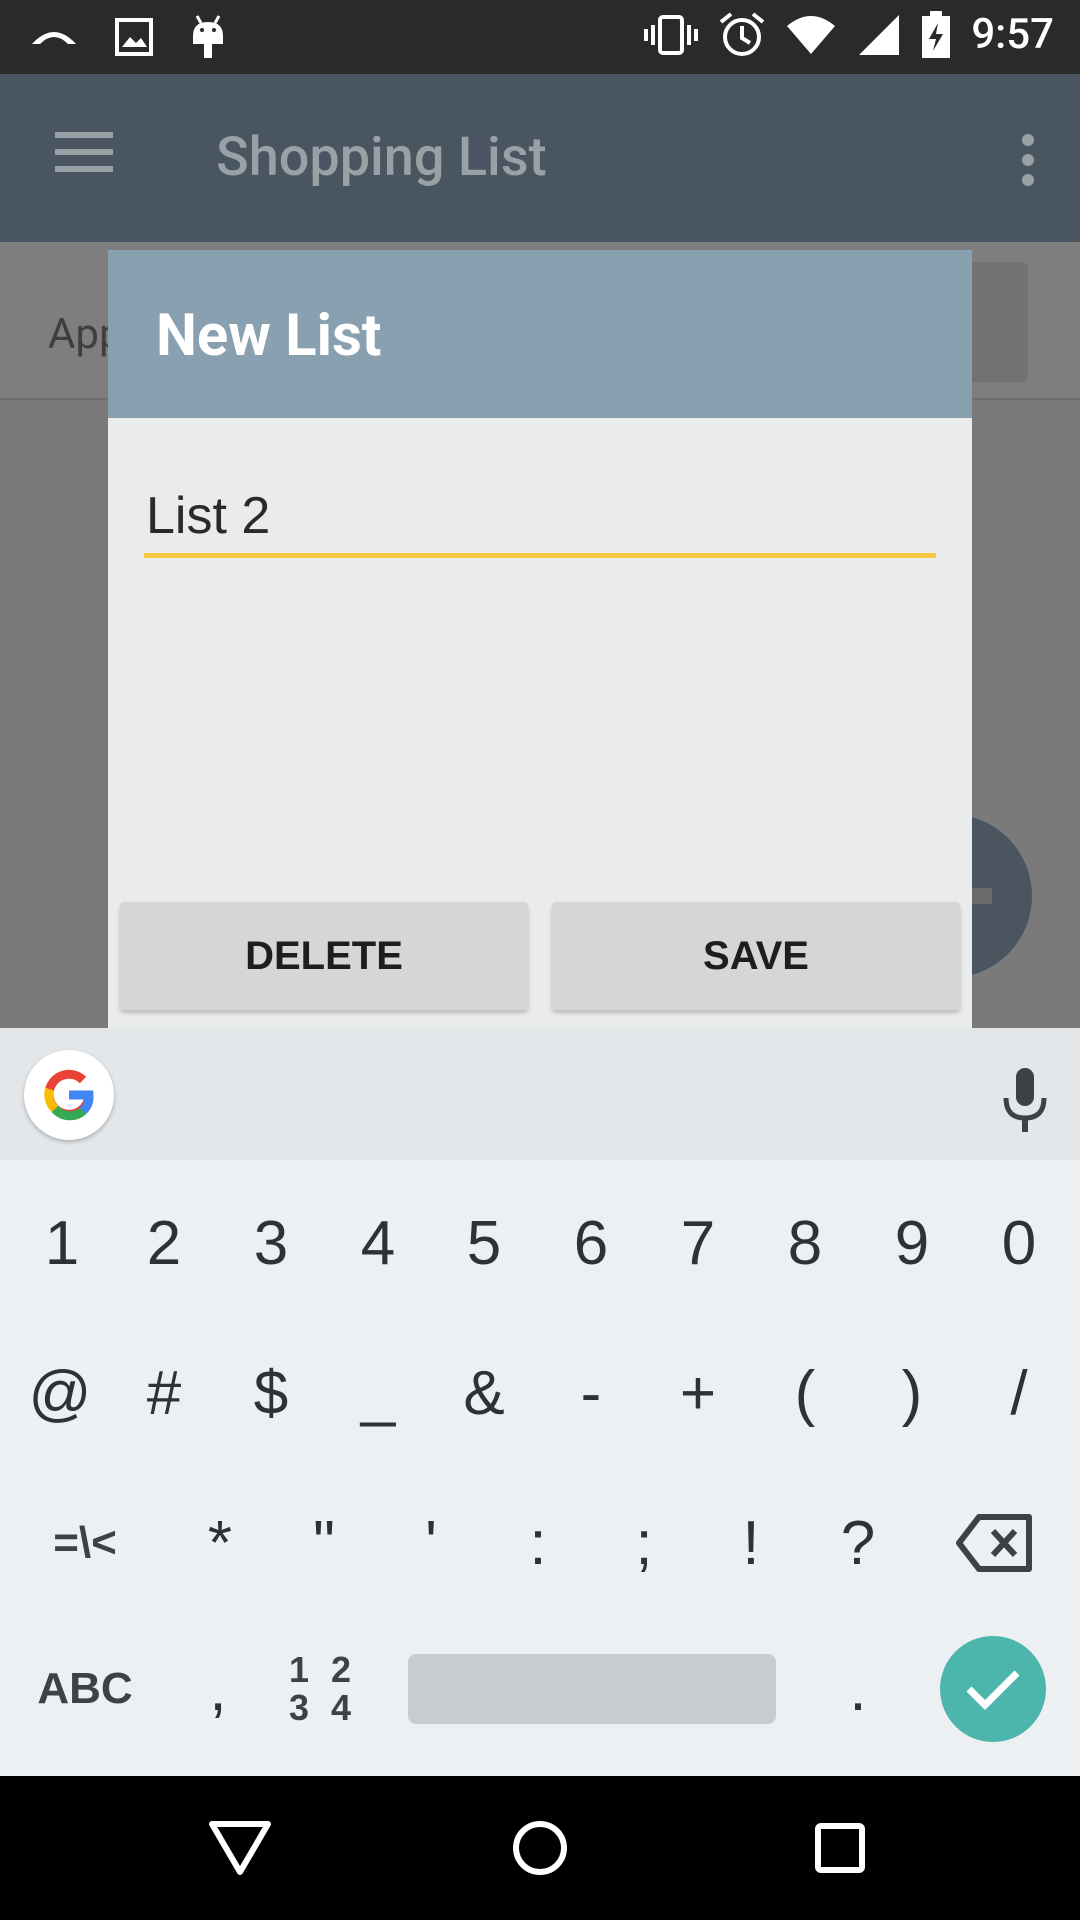  What do you see at coordinates (164, 1393) in the screenshot?
I see `key-hash: #` at bounding box center [164, 1393].